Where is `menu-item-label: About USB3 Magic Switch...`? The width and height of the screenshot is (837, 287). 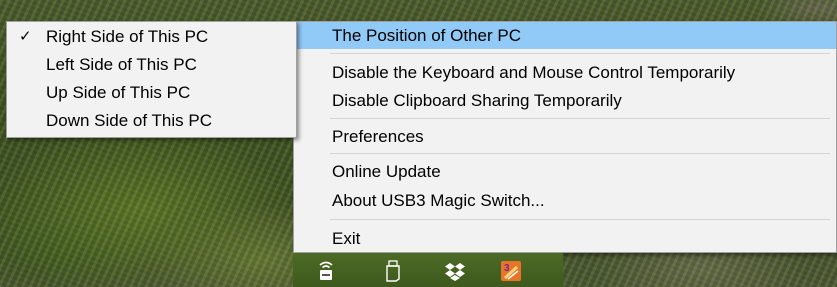
menu-item-label: About USB3 Magic Switch... is located at coordinates (438, 200).